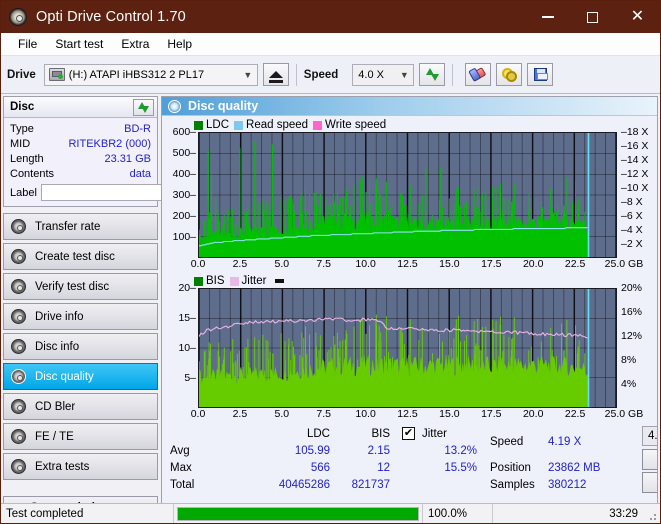 The height and width of the screenshot is (524, 661). What do you see at coordinates (408, 433) in the screenshot?
I see `jitter-checkbox: ✔` at bounding box center [408, 433].